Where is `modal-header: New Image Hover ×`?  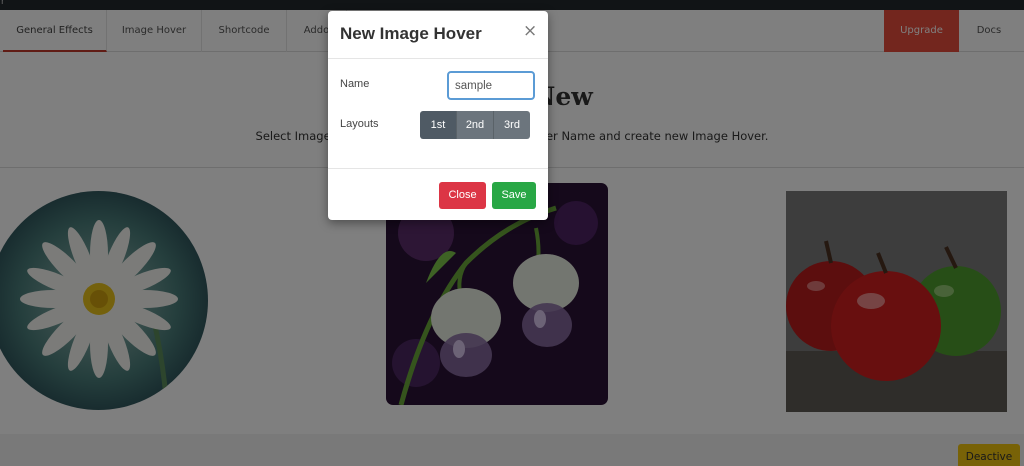 modal-header: New Image Hover × is located at coordinates (438, 35).